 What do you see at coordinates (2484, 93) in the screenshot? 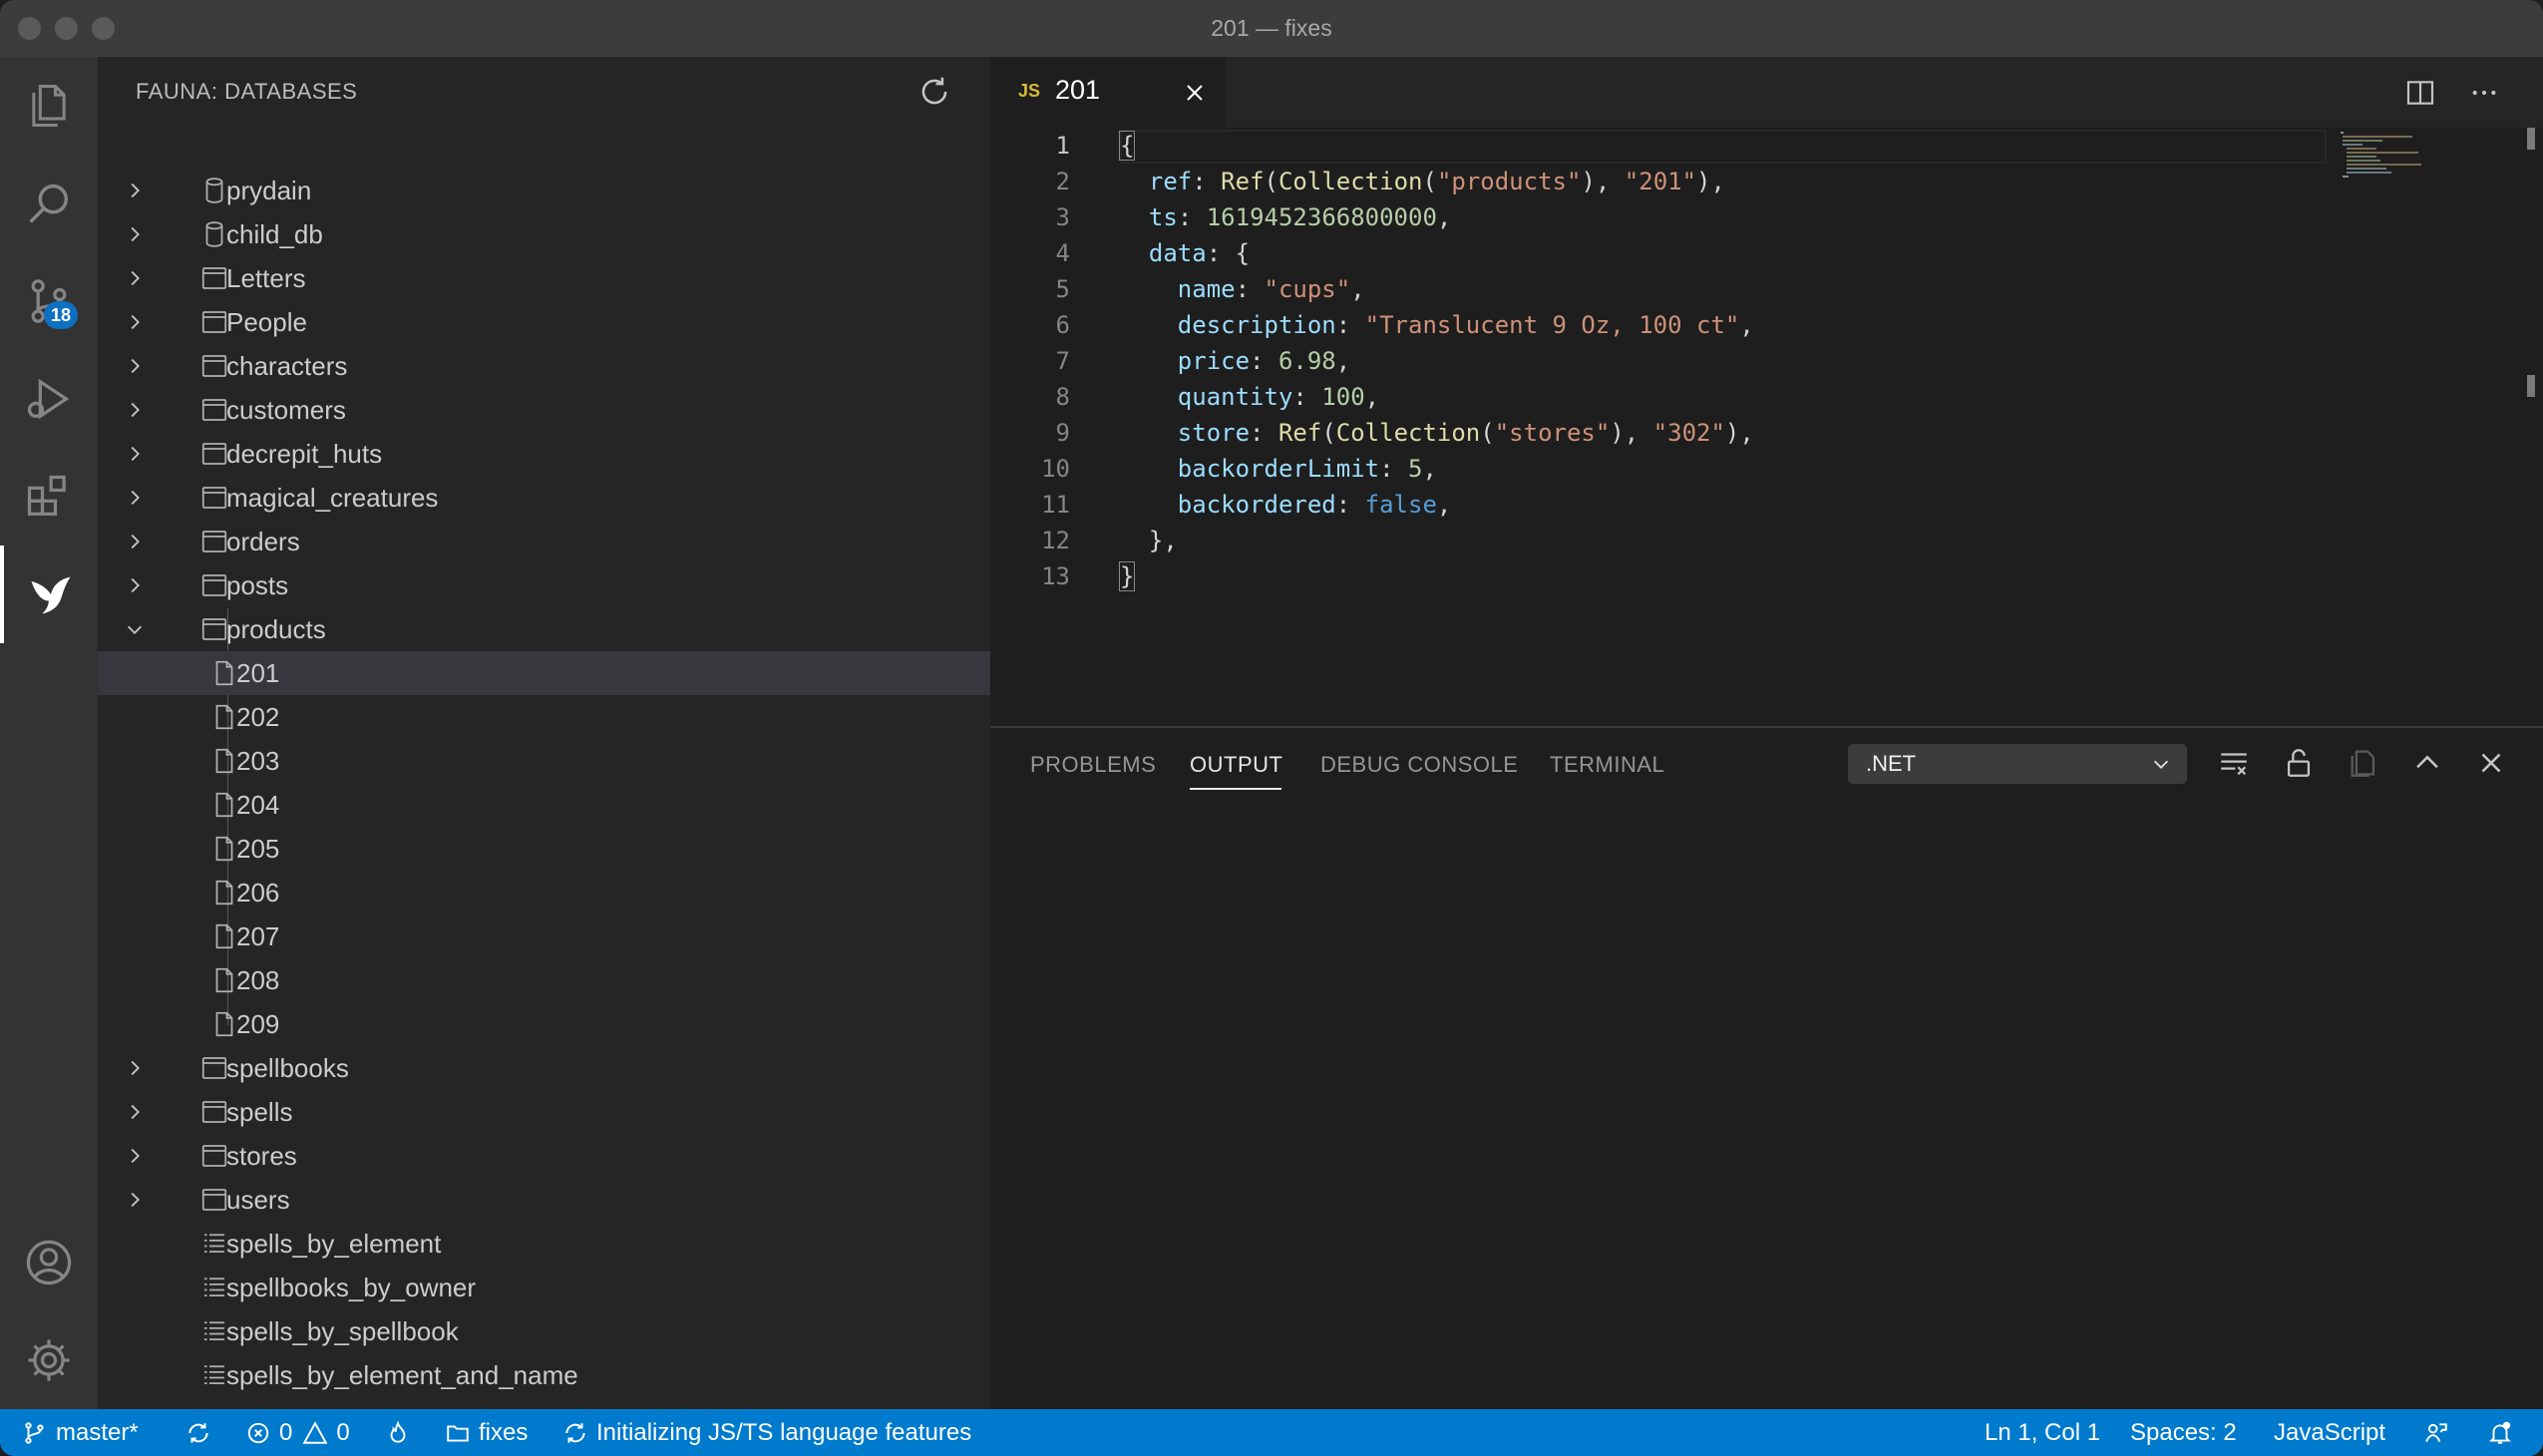
I see `more-actions-icon` at bounding box center [2484, 93].